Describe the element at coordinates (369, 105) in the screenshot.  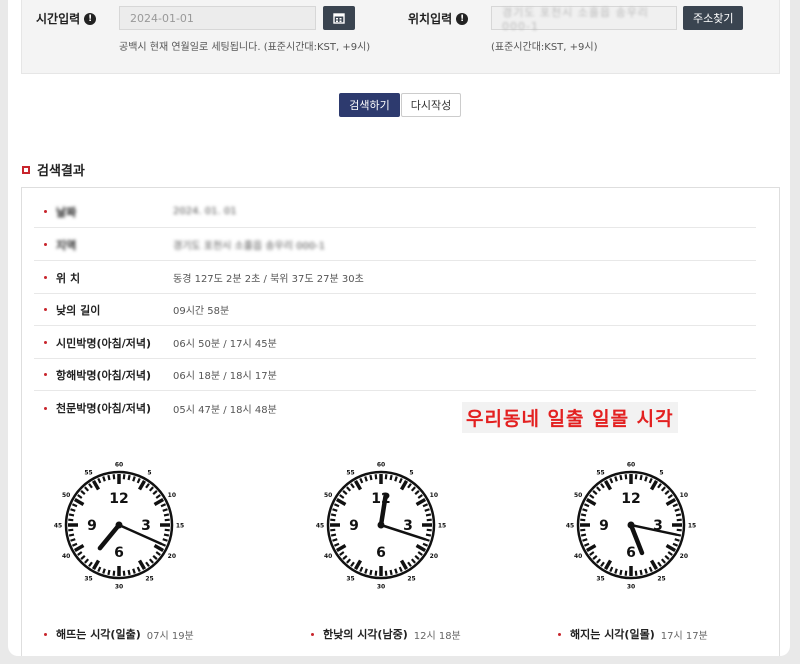
I see `search-button: 검색하기` at that location.